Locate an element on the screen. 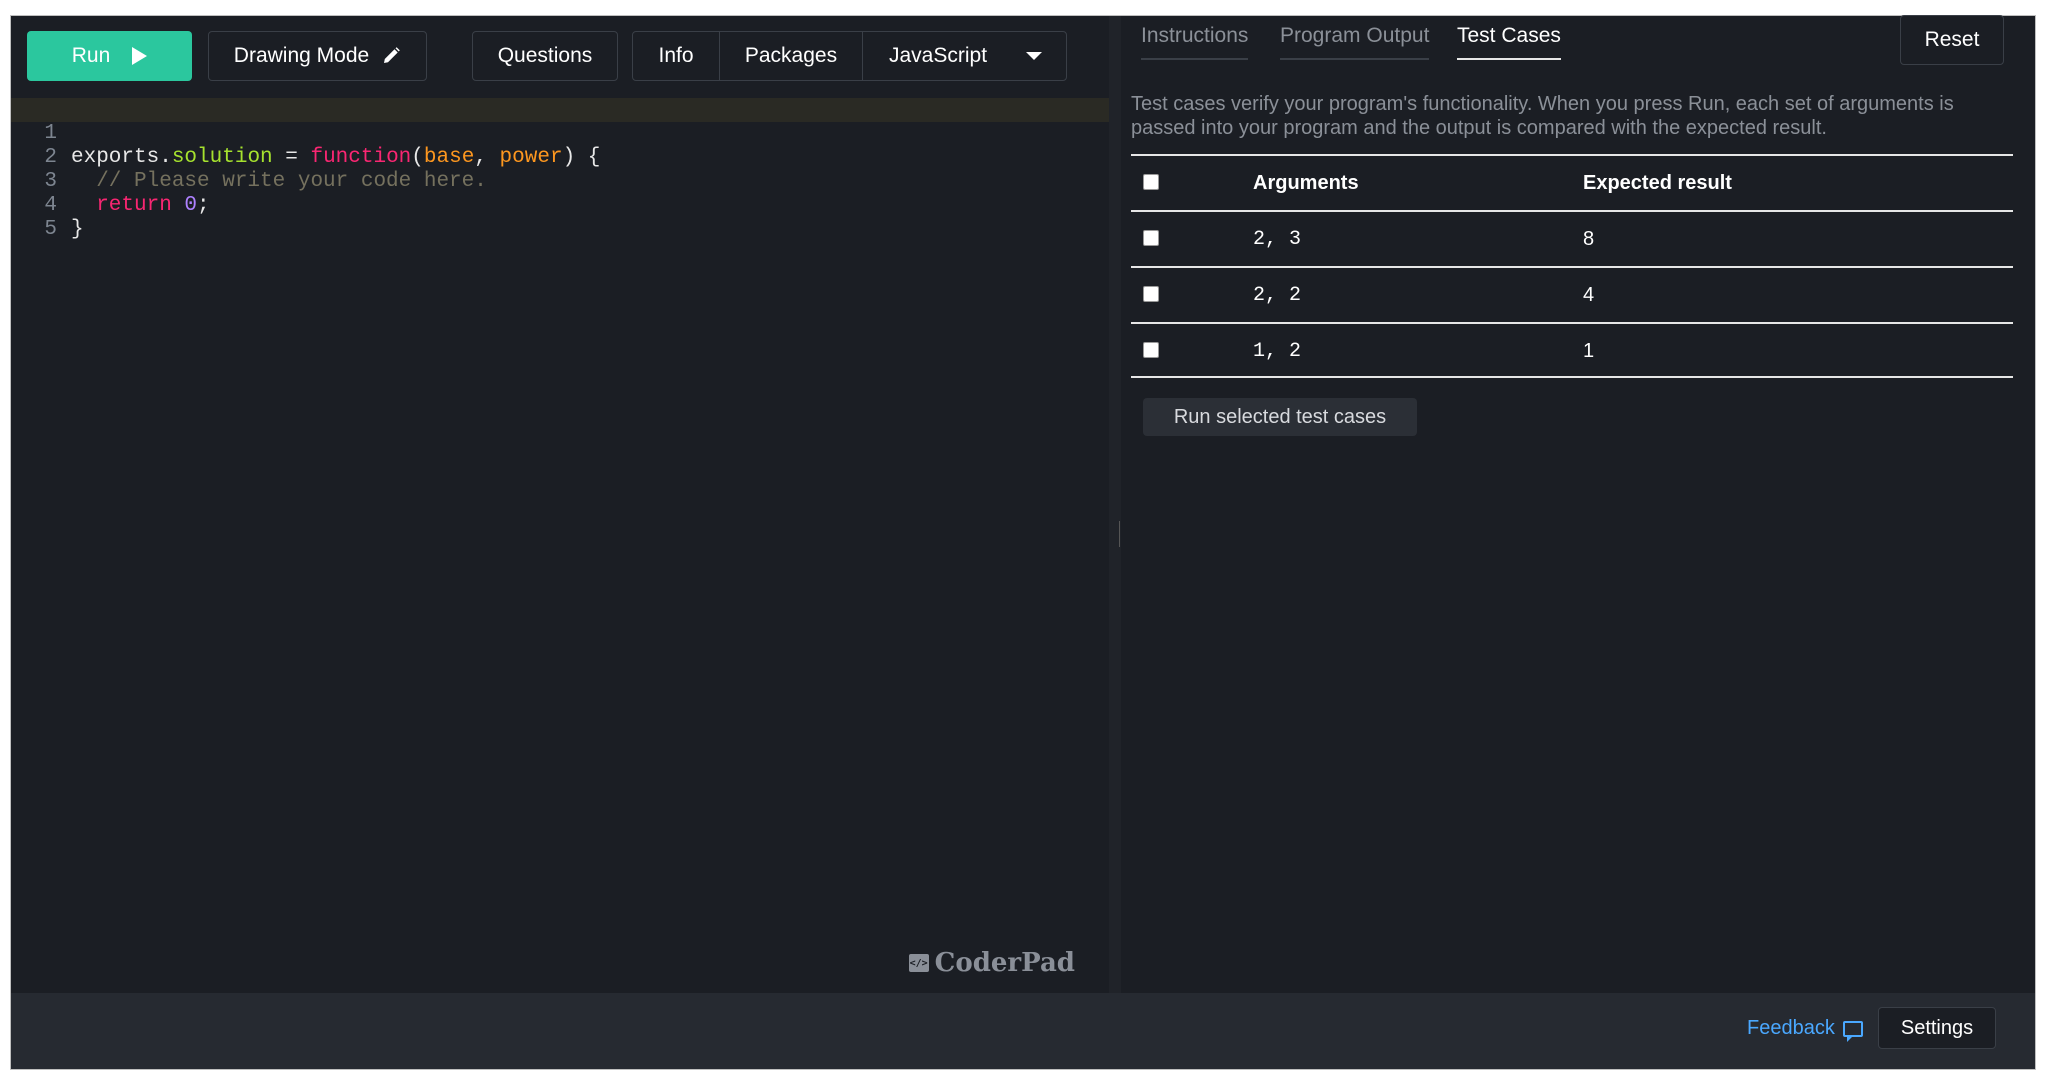  feedback-label: Feedback is located at coordinates (1791, 1028).